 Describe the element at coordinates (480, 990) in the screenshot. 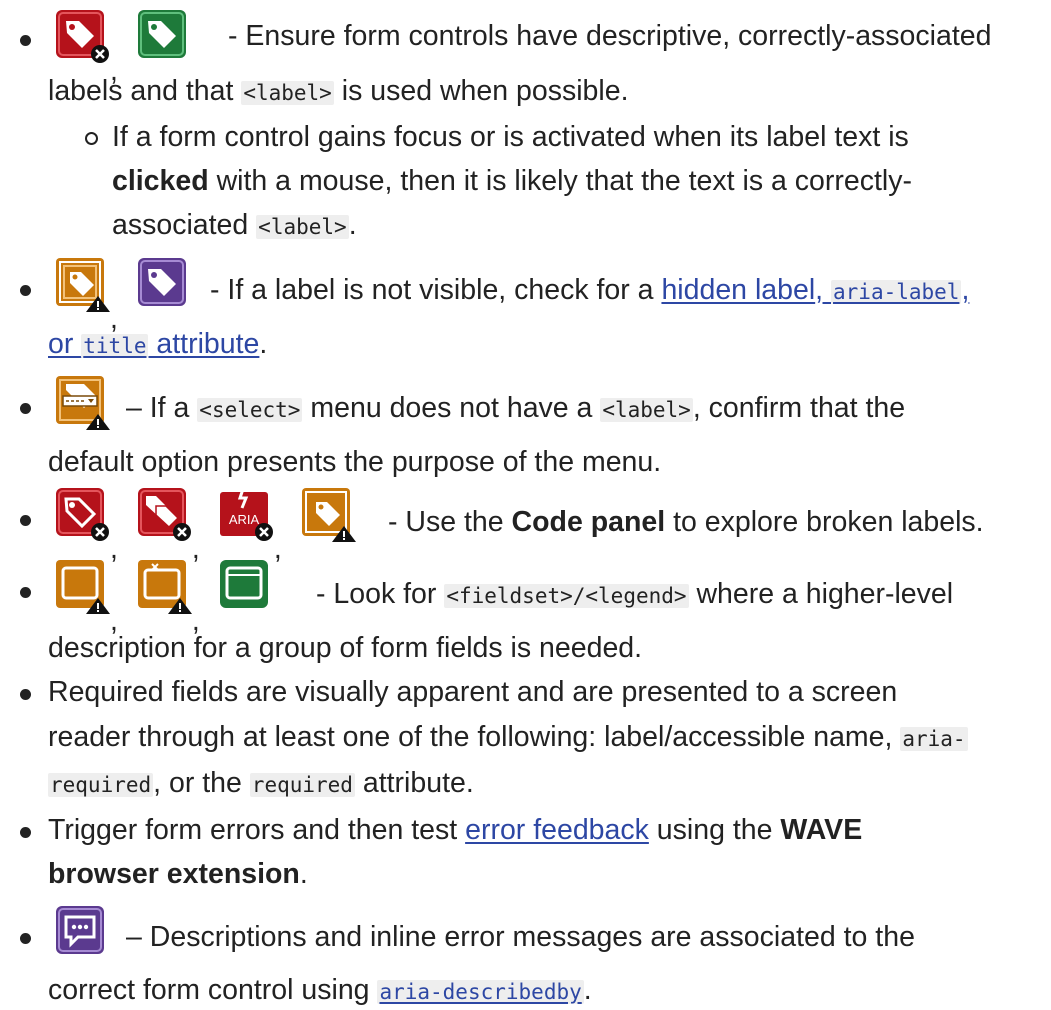

I see `aria-describedby-link: aria-describedby` at that location.